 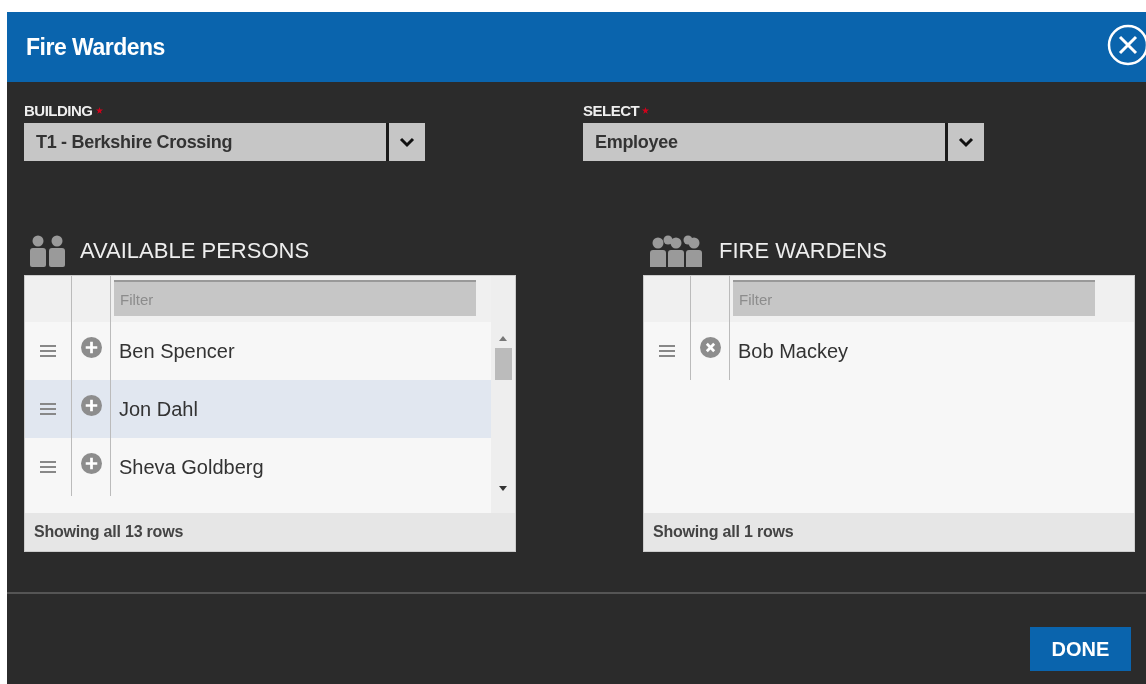 I want to click on dropdown: T1 - Berkshire Crossing, so click(x=224, y=142).